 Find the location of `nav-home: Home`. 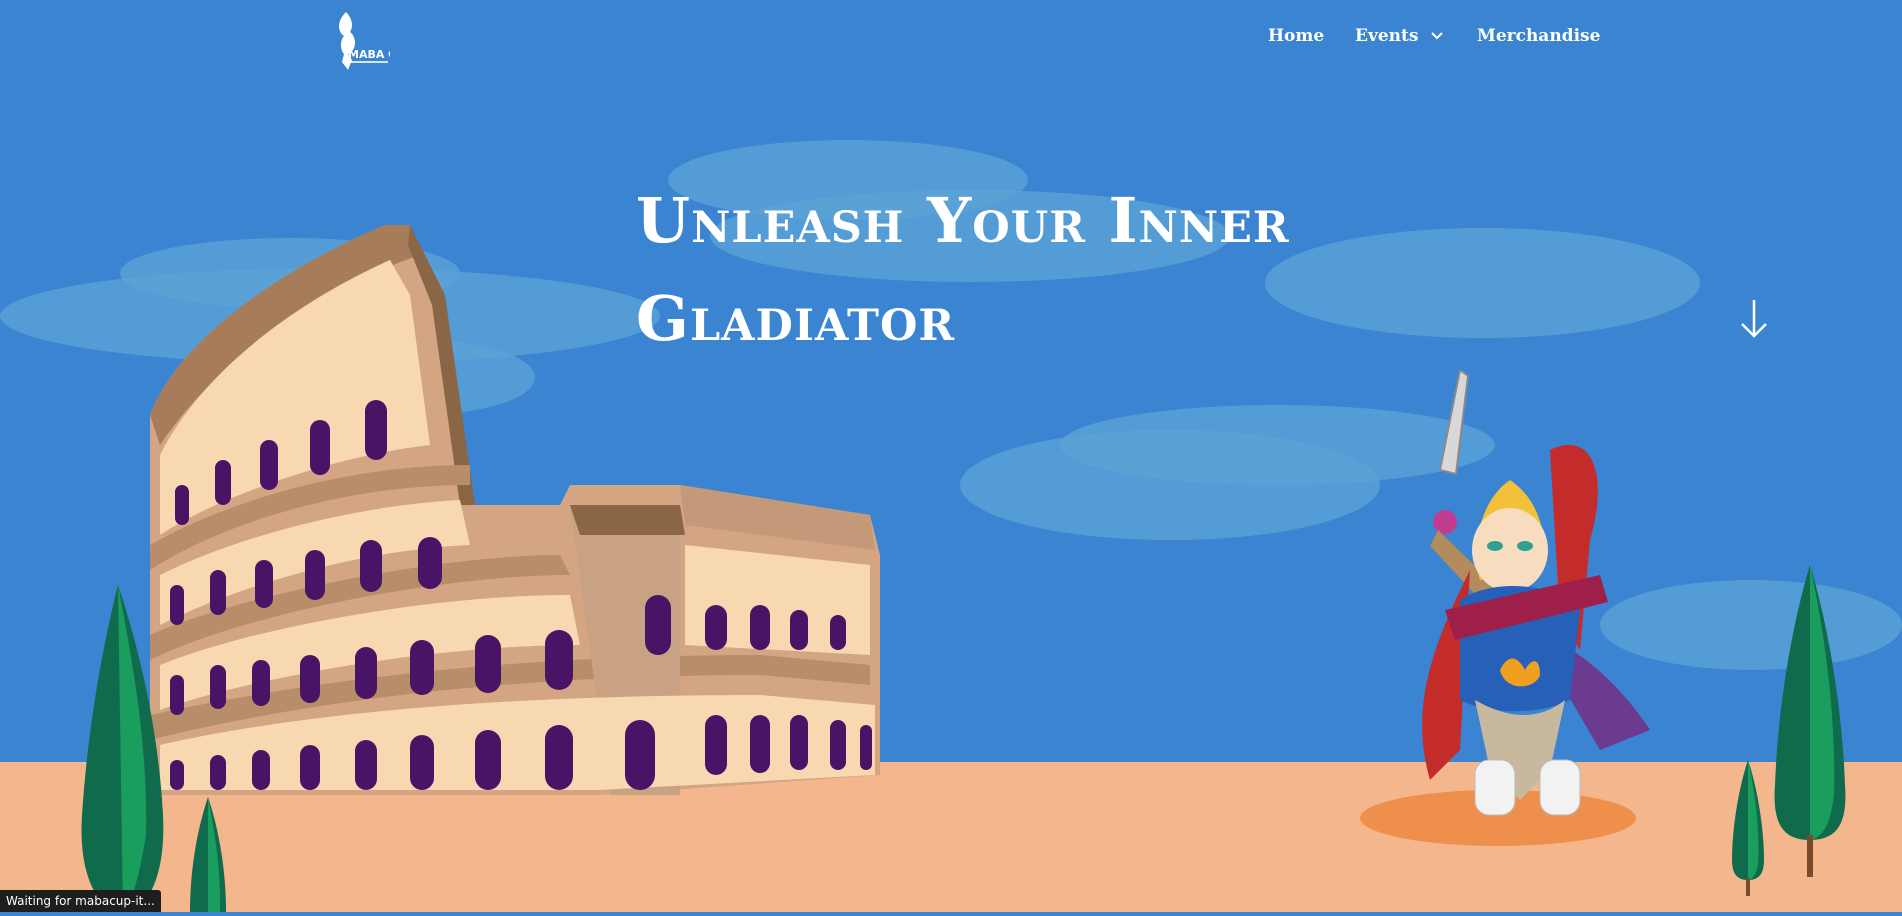

nav-home: Home is located at coordinates (1296, 36).